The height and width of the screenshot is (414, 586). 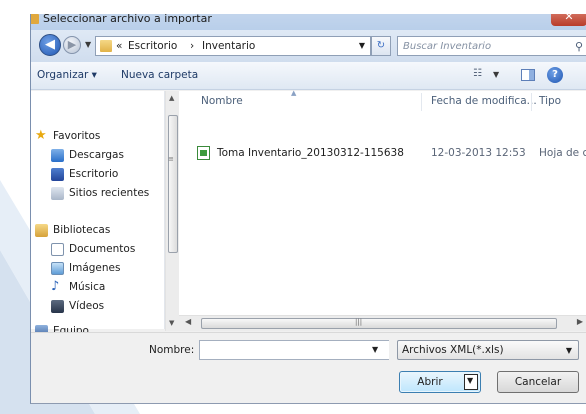 What do you see at coordinates (359, 322) in the screenshot?
I see `scrollbar-grip: |||` at bounding box center [359, 322].